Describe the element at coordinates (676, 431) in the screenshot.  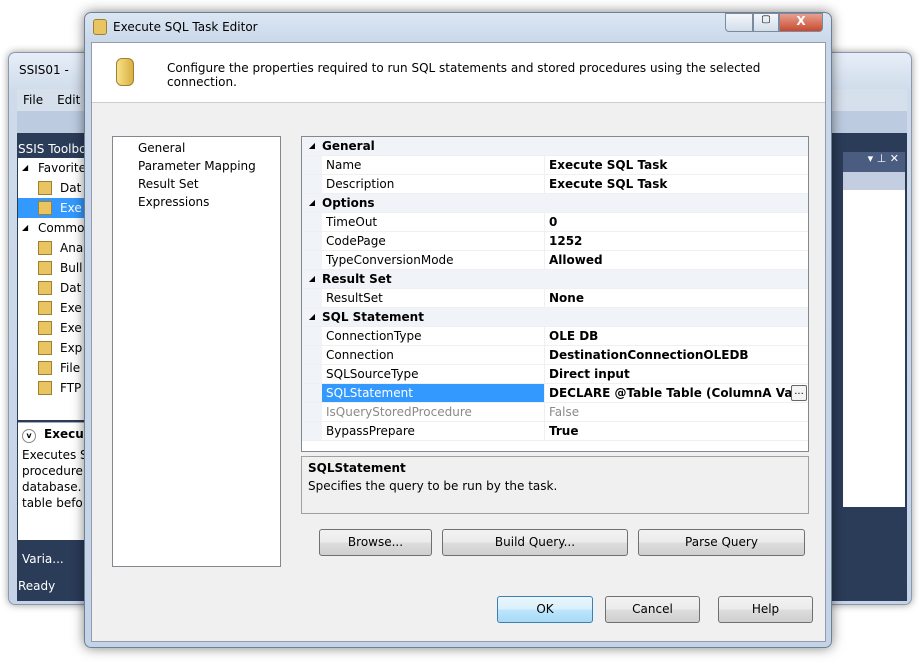
I see `property-value: True` at that location.